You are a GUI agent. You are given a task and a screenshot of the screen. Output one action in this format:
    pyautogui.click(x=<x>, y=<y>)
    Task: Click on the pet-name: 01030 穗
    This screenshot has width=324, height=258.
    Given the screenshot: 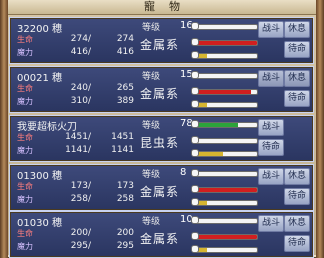 What is the action you would take?
    pyautogui.click(x=39, y=223)
    